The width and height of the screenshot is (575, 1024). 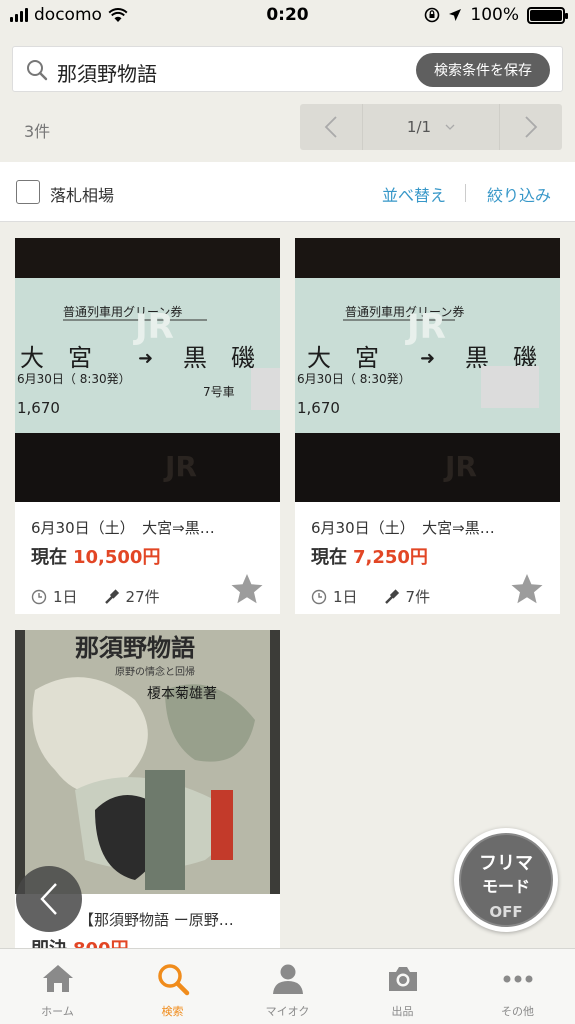 I want to click on item-price-row: 現在 10,500円, so click(x=95, y=556).